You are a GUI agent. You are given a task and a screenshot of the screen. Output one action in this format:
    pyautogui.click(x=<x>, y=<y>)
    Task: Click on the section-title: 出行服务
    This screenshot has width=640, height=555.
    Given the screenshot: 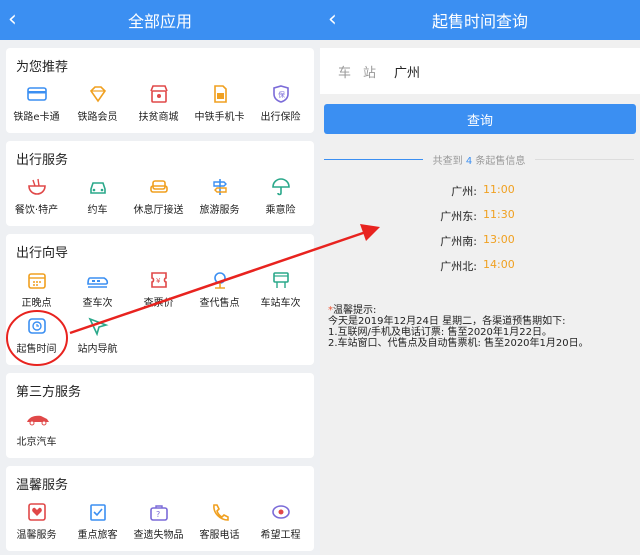 What is the action you would take?
    pyautogui.click(x=42, y=160)
    